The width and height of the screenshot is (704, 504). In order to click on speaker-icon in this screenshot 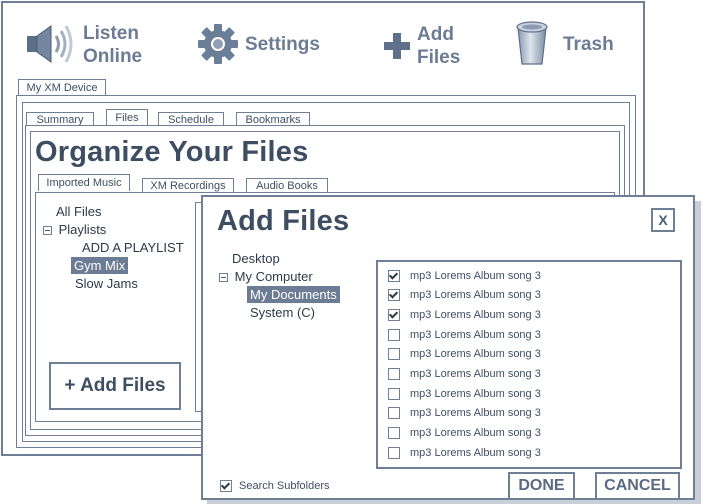, I will do `click(49, 44)`.